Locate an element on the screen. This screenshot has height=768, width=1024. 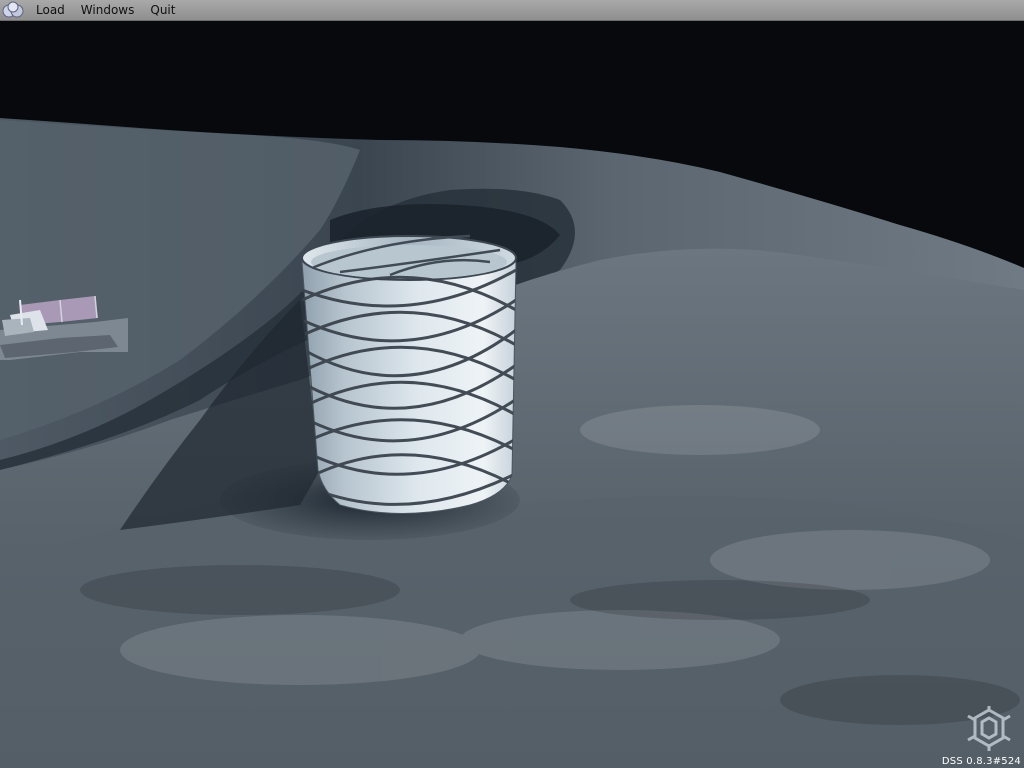
gear-logo-icon is located at coordinates (989, 728).